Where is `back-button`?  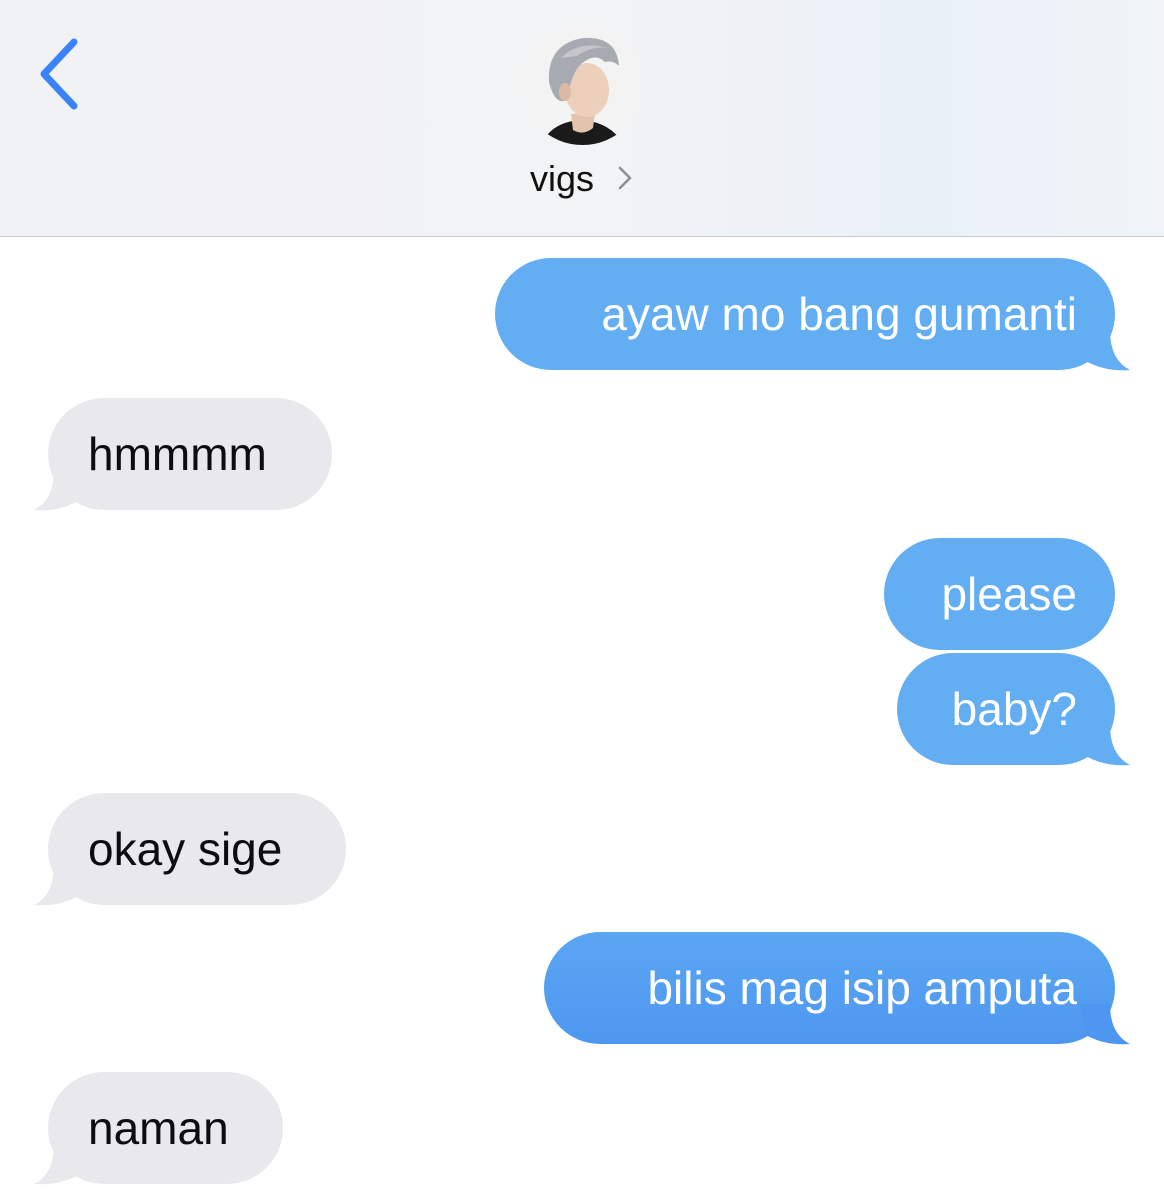
back-button is located at coordinates (60, 74).